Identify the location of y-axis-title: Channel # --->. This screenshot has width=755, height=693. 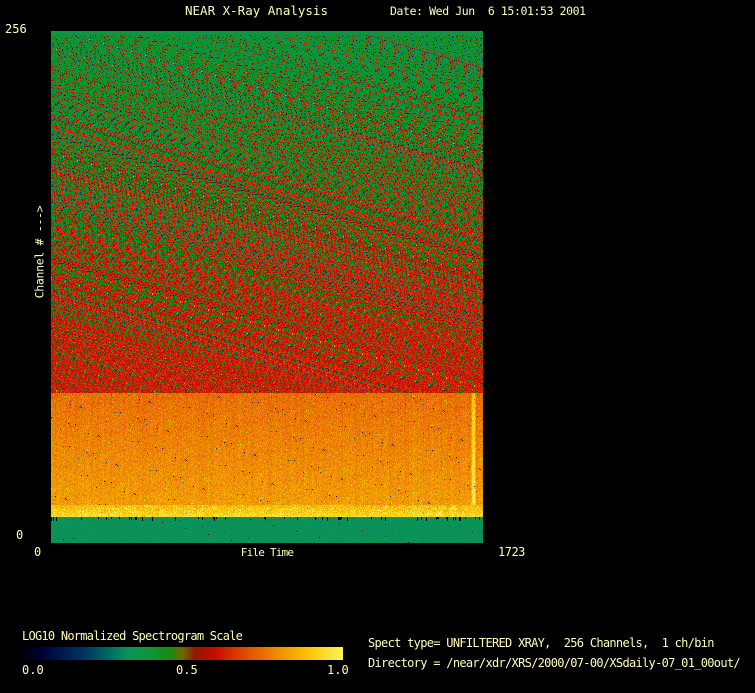
(39, 252).